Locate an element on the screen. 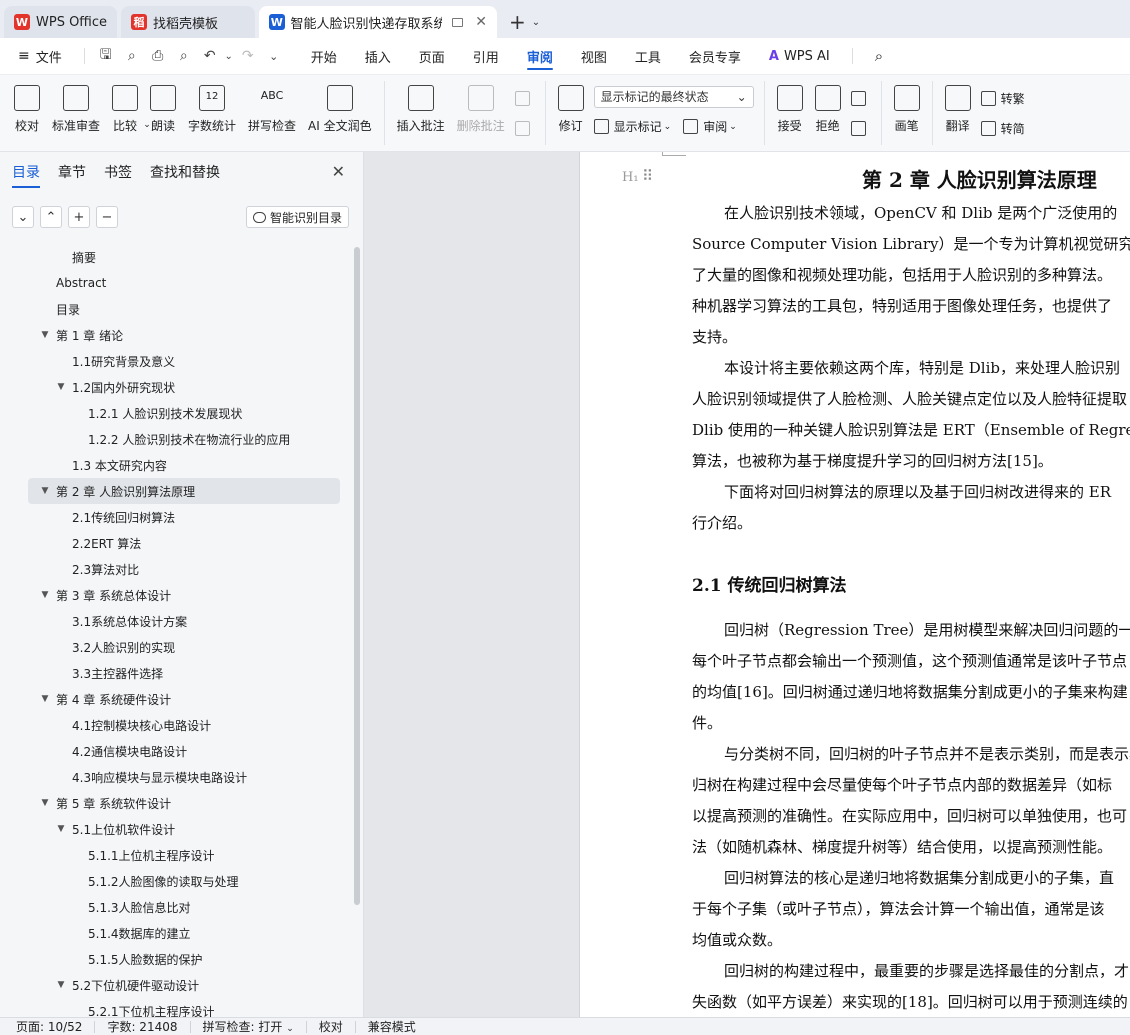  spell-check-status: 拼写检查: 打开 ⌄ is located at coordinates (254, 1026).